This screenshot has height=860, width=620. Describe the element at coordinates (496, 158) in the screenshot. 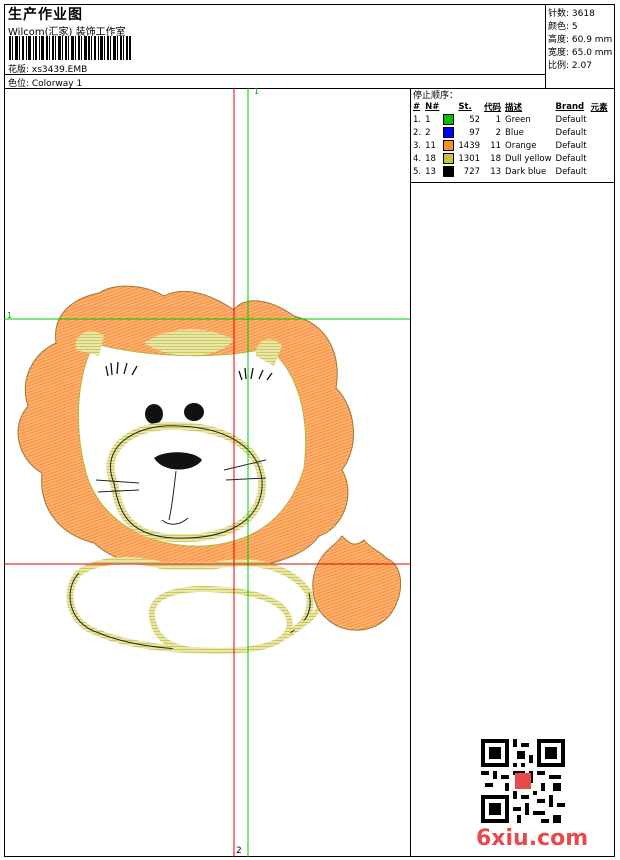

I see `row-code: 18` at that location.